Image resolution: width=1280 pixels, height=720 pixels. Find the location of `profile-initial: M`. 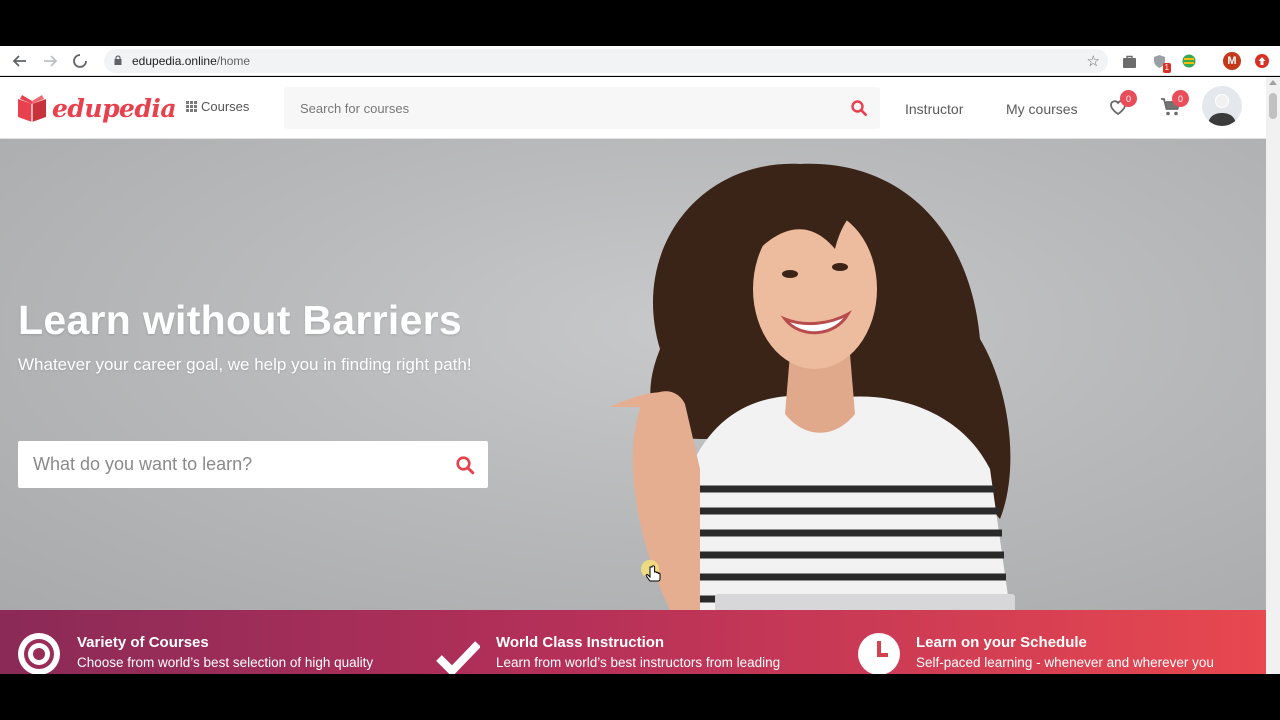

profile-initial: M is located at coordinates (1232, 61).